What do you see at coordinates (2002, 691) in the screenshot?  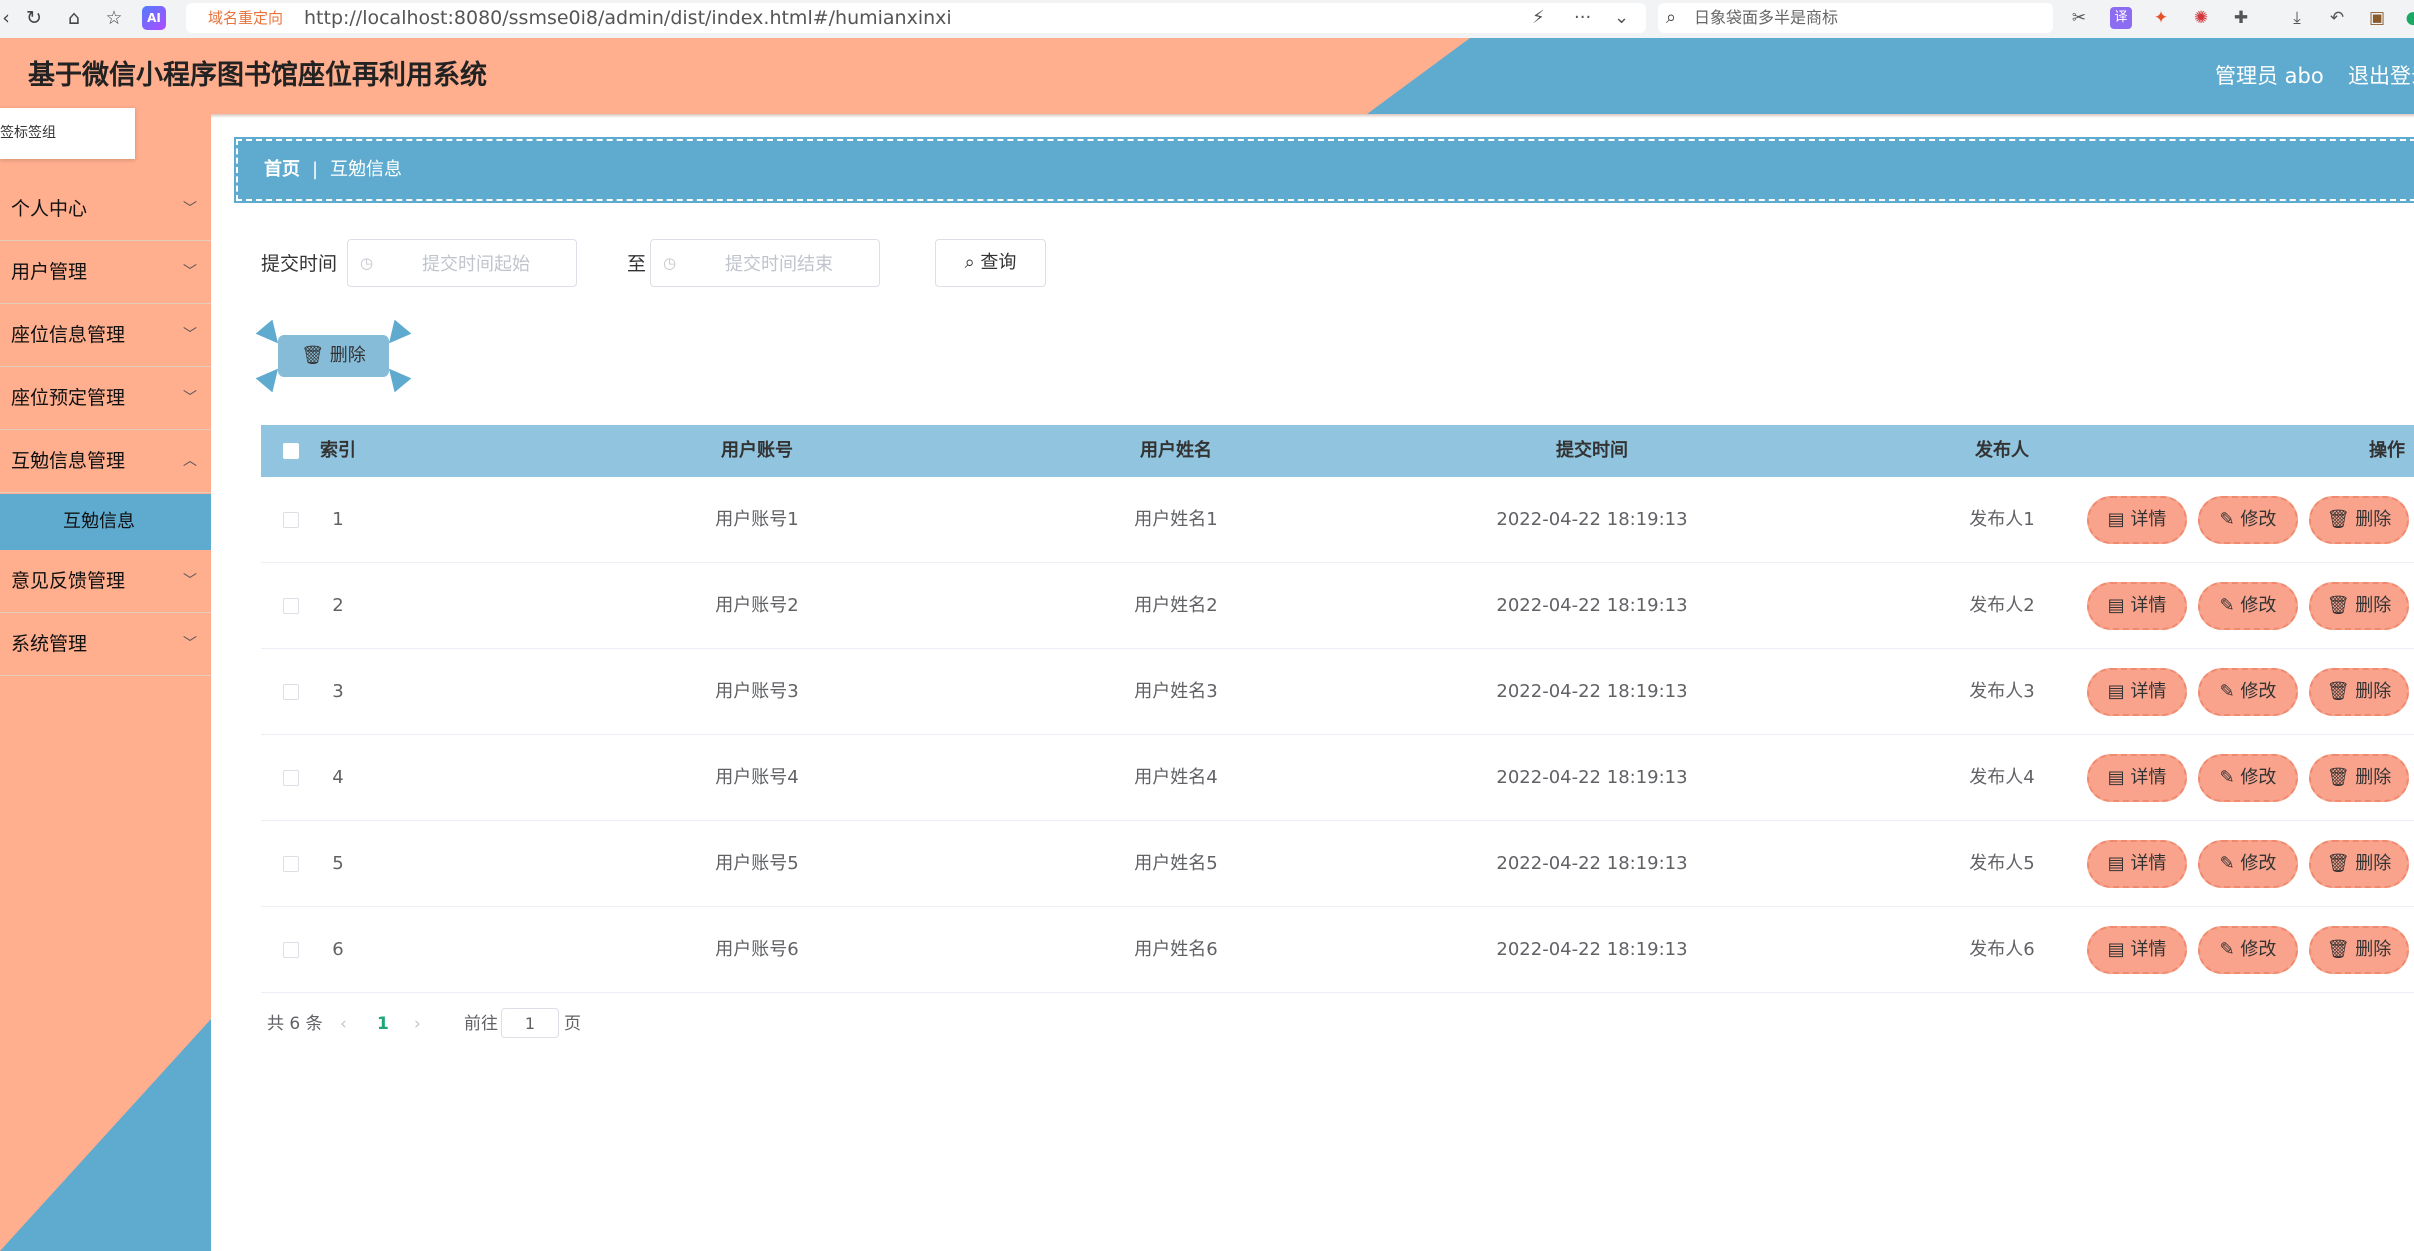 I see `cell-publisher: 发布人3` at bounding box center [2002, 691].